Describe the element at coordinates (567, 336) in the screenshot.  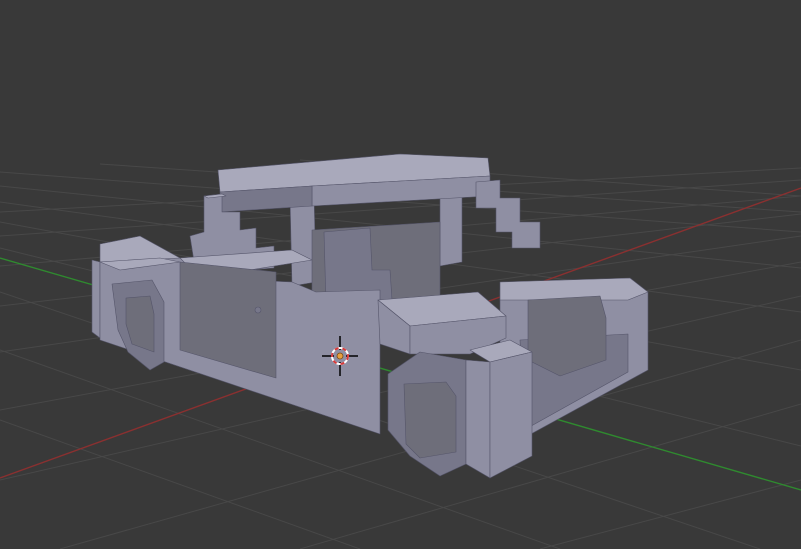
I see `rear-wheel-far` at that location.